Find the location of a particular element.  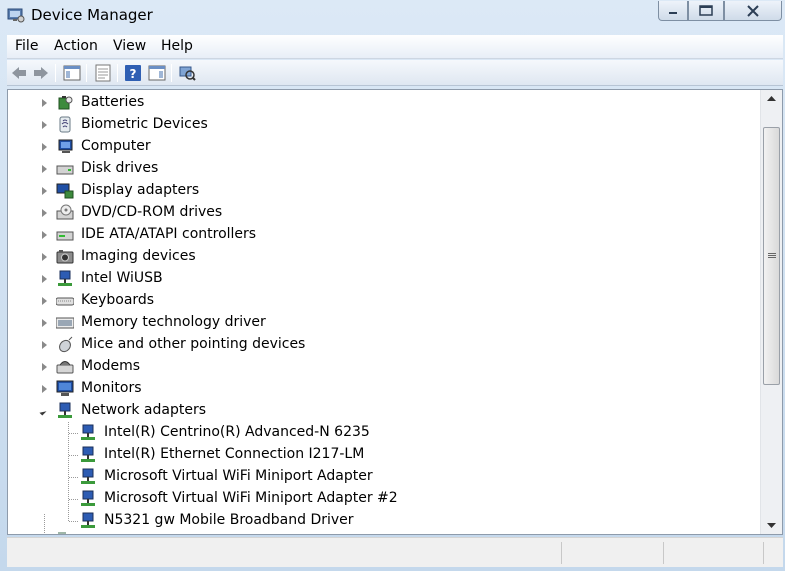

scan-hardware-icon is located at coordinates (187, 73).